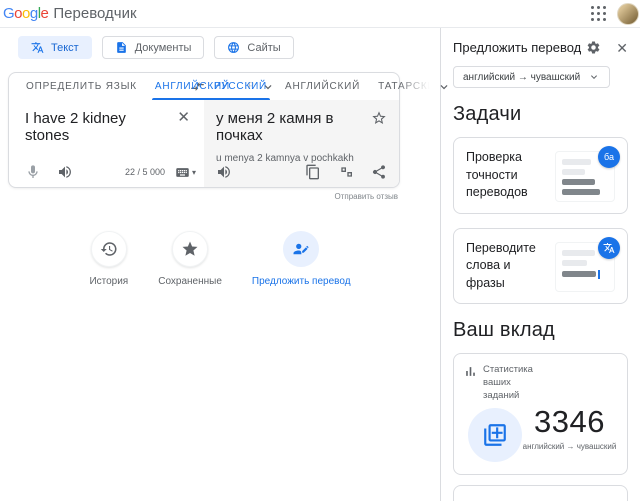  Describe the element at coordinates (264, 47) in the screenshot. I see `tab-websites-label: Сайты` at that location.